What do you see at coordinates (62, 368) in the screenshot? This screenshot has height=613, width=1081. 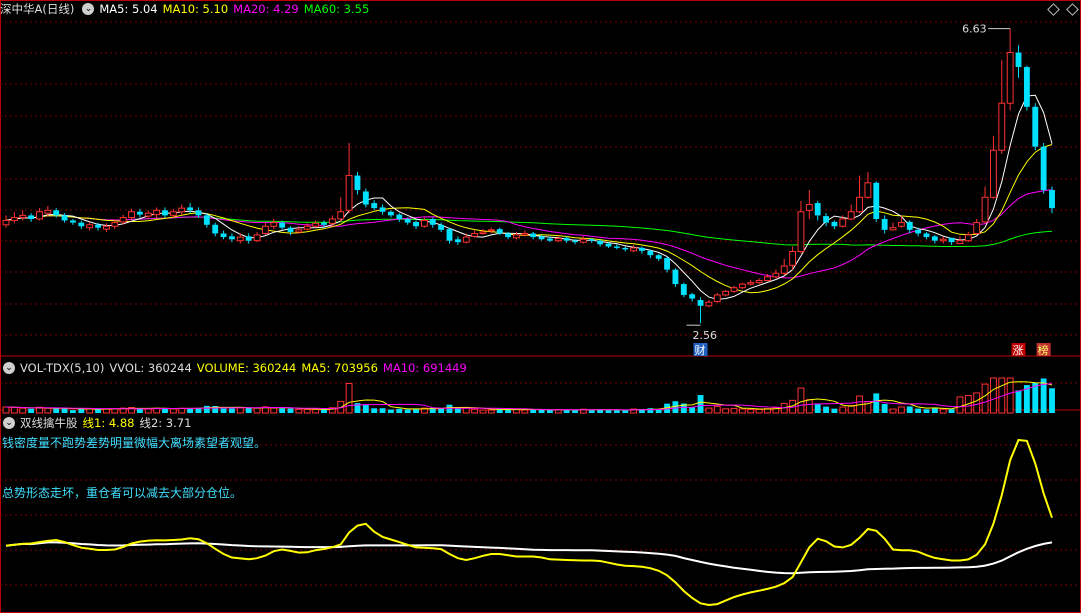 I see `vol-title: VOL-TDX(5,10)` at bounding box center [62, 368].